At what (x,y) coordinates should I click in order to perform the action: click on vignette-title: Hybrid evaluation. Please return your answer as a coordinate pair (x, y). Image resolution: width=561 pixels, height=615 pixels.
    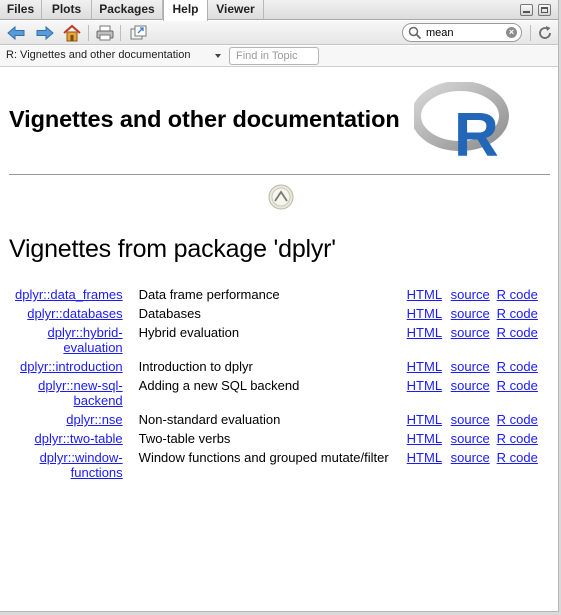
    Looking at the image, I should click on (189, 332).